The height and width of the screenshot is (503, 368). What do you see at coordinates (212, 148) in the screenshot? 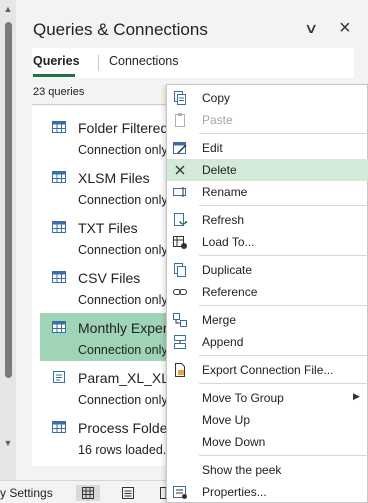
I see `menu-item-label: Edit` at bounding box center [212, 148].